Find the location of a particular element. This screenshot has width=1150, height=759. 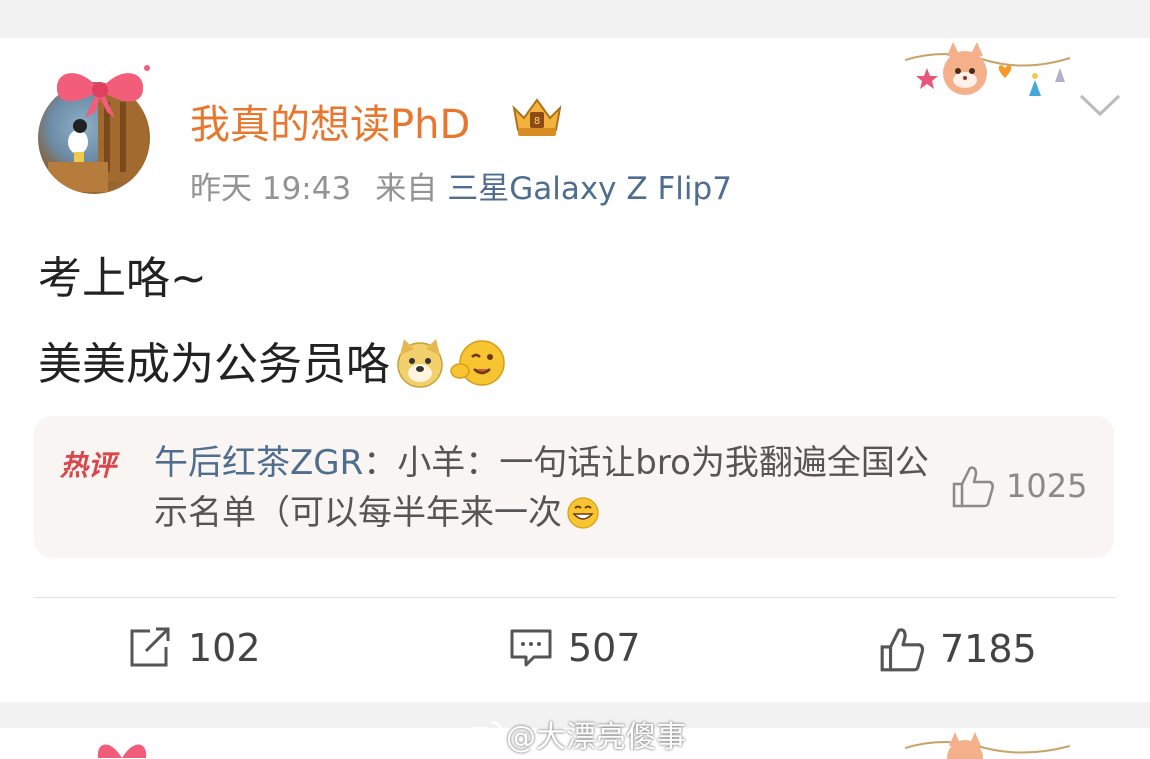

wink-emoji-icon is located at coordinates (477, 363).